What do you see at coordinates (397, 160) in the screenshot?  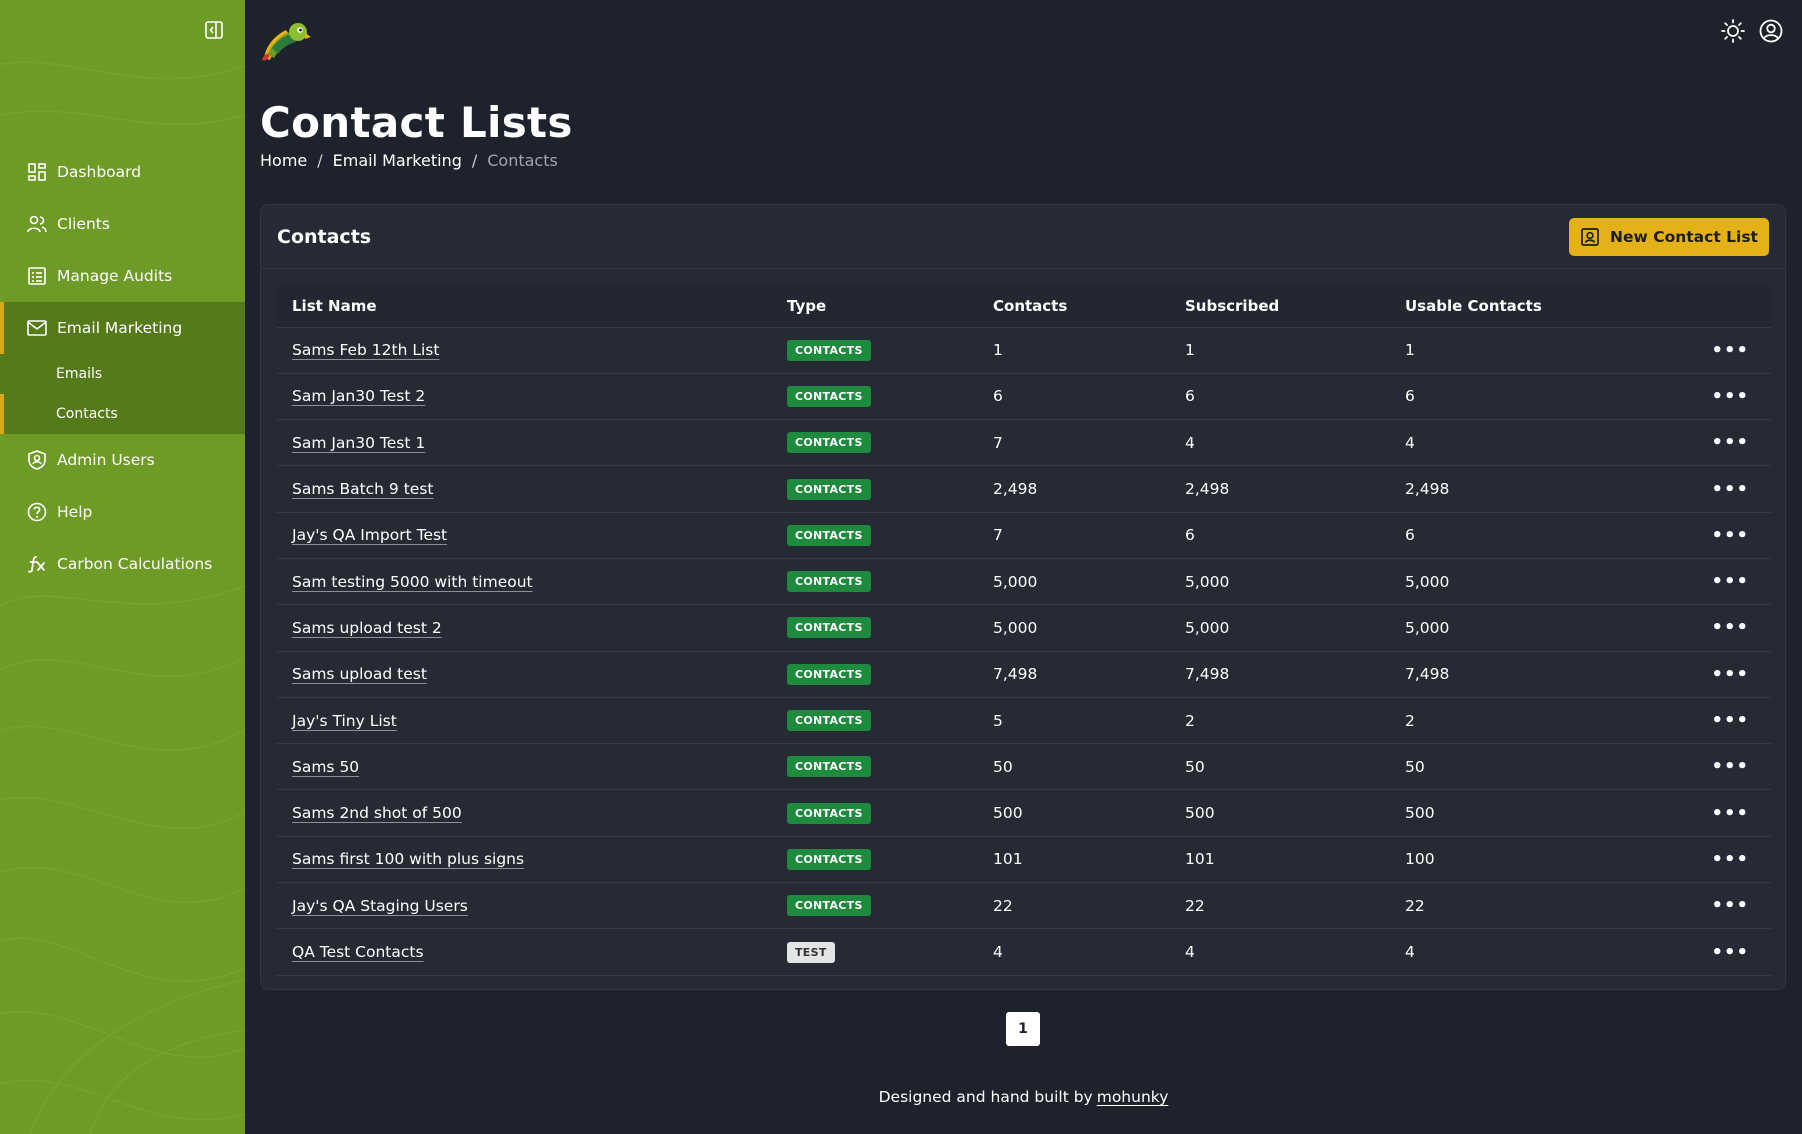 I see `breadcrumb-email-marketing: Email Marketing` at bounding box center [397, 160].